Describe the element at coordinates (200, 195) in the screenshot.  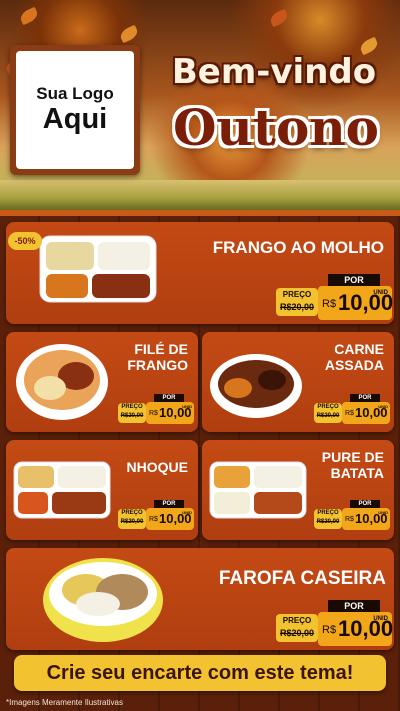
I see `grass-strip` at that location.